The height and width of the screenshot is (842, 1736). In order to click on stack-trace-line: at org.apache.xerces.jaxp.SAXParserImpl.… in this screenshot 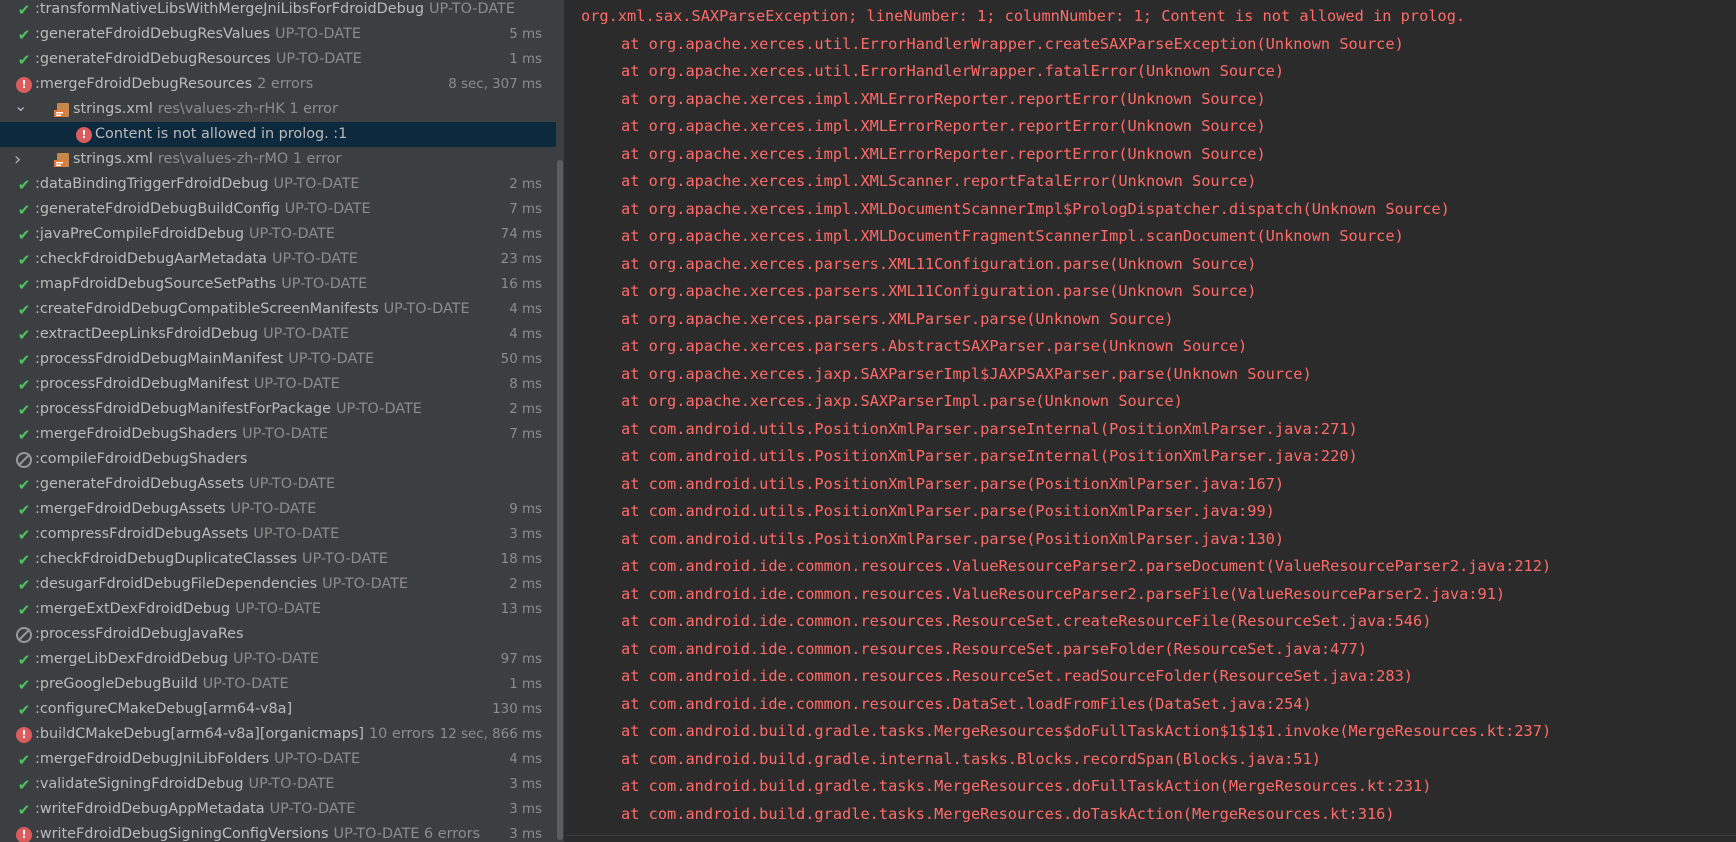, I will do `click(902, 401)`.